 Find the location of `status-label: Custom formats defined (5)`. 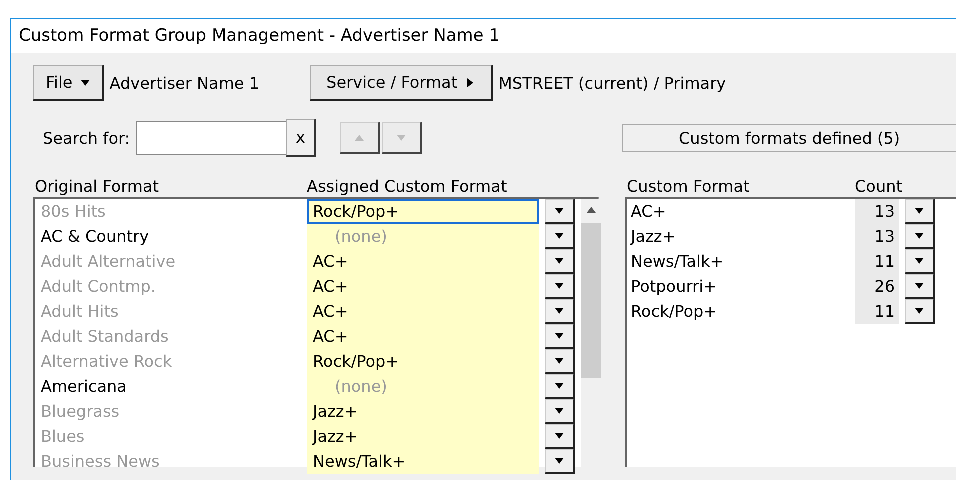

status-label: Custom formats defined (5) is located at coordinates (789, 138).